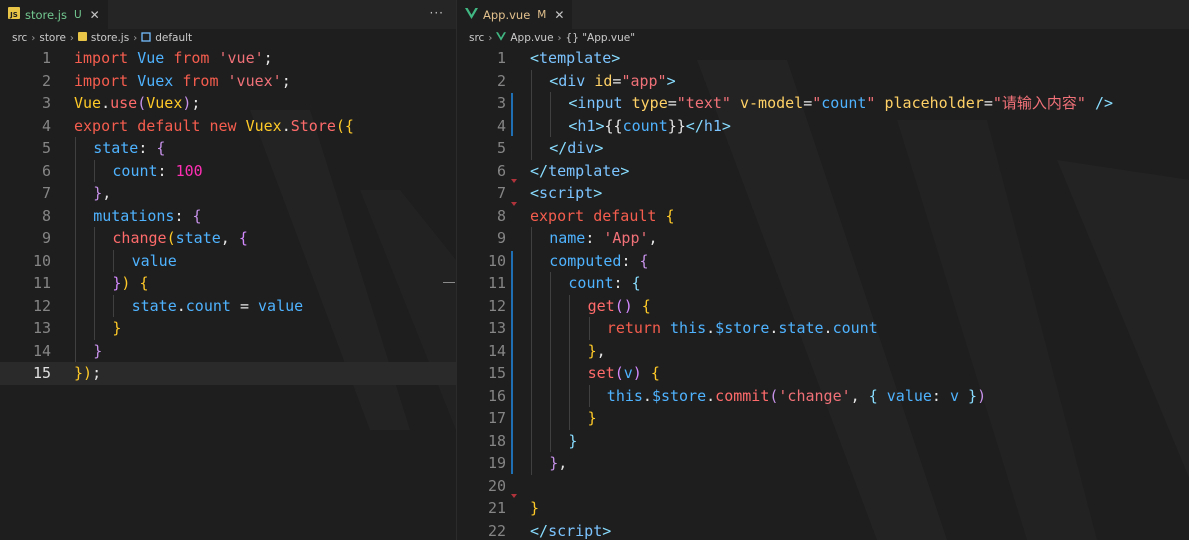 The image size is (1189, 540). What do you see at coordinates (110, 38) in the screenshot?
I see `breadcrumb-item-file: store.js` at bounding box center [110, 38].